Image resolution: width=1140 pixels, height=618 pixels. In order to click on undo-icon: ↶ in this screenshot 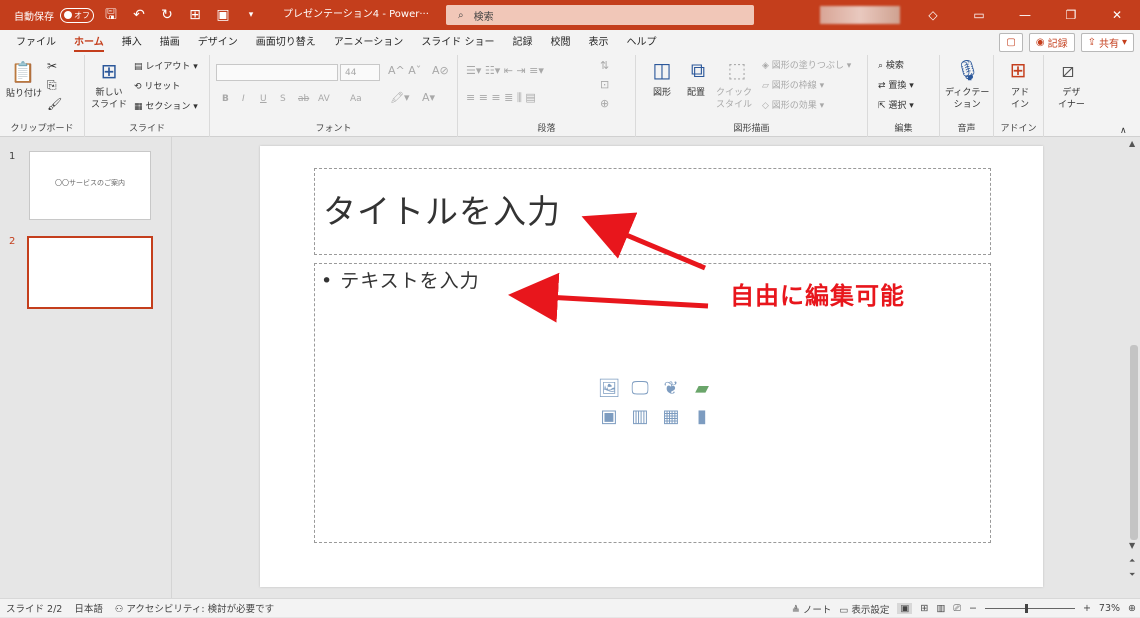, I will do `click(139, 15)`.